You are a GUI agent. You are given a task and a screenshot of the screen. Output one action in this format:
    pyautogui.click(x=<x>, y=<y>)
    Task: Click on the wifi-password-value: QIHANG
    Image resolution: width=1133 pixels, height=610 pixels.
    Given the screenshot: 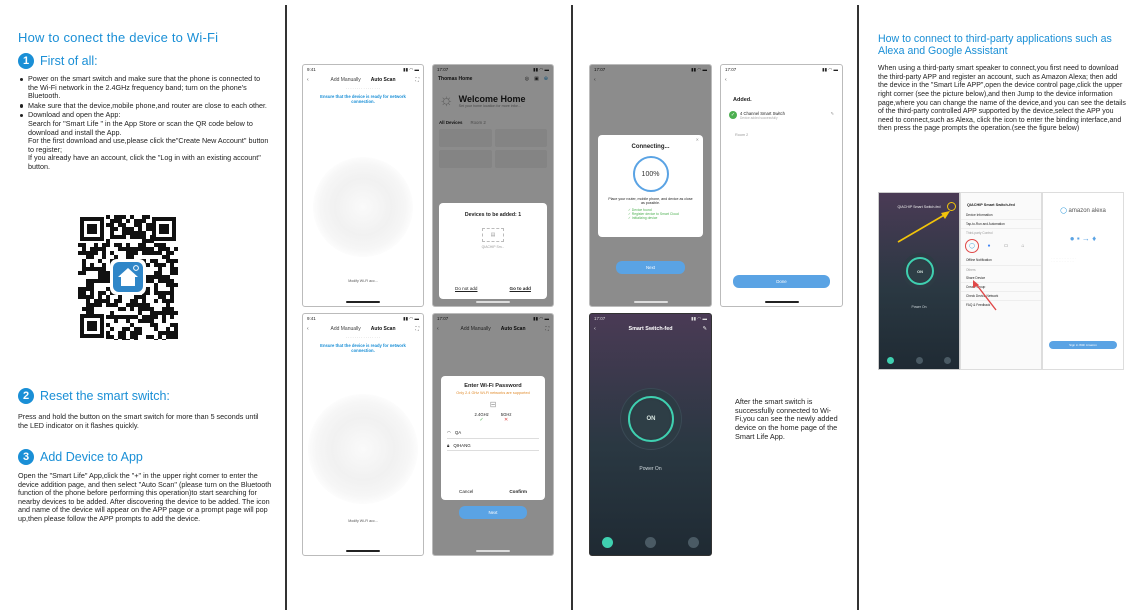 What is the action you would take?
    pyautogui.click(x=462, y=445)
    